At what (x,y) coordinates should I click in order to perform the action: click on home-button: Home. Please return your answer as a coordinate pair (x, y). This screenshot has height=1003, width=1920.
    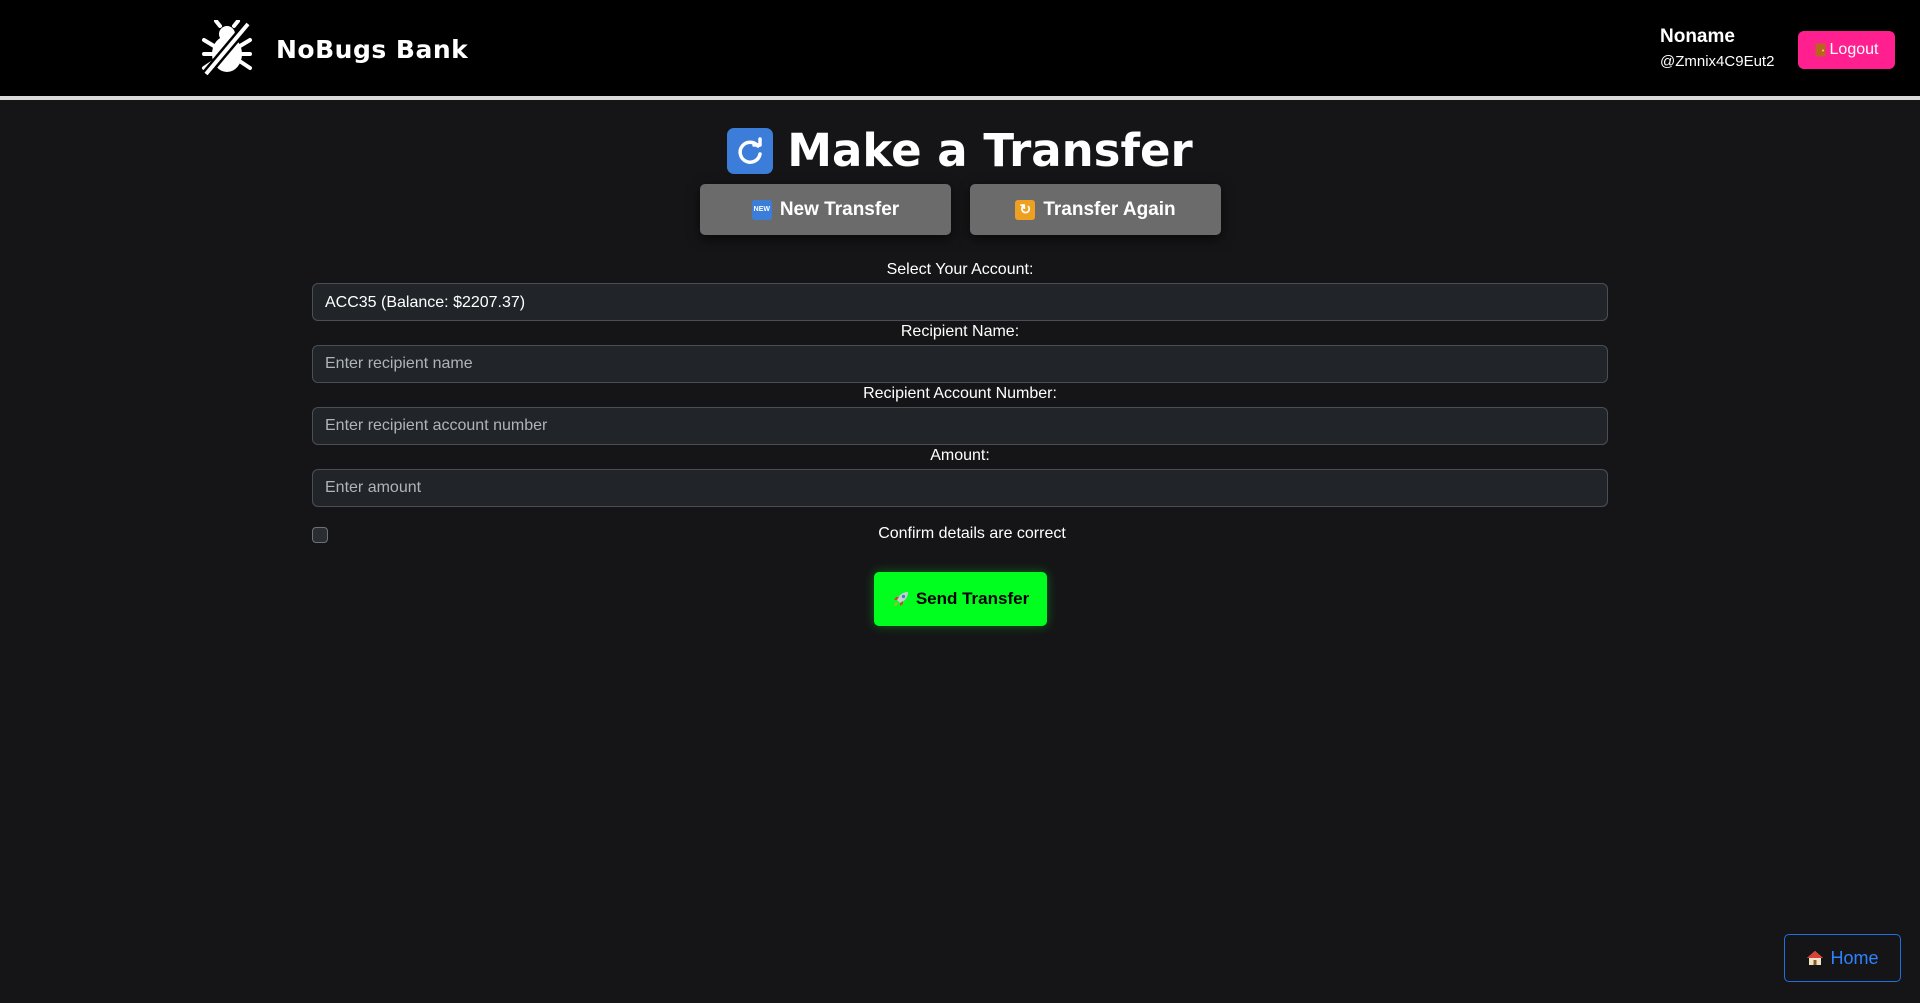
    Looking at the image, I should click on (1842, 958).